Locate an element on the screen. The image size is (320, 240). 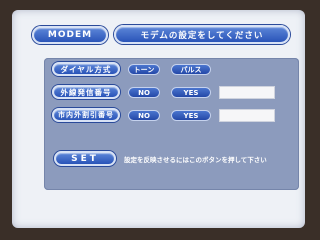
dial-type-label: ダイヤル方式 is located at coordinates (86, 69).